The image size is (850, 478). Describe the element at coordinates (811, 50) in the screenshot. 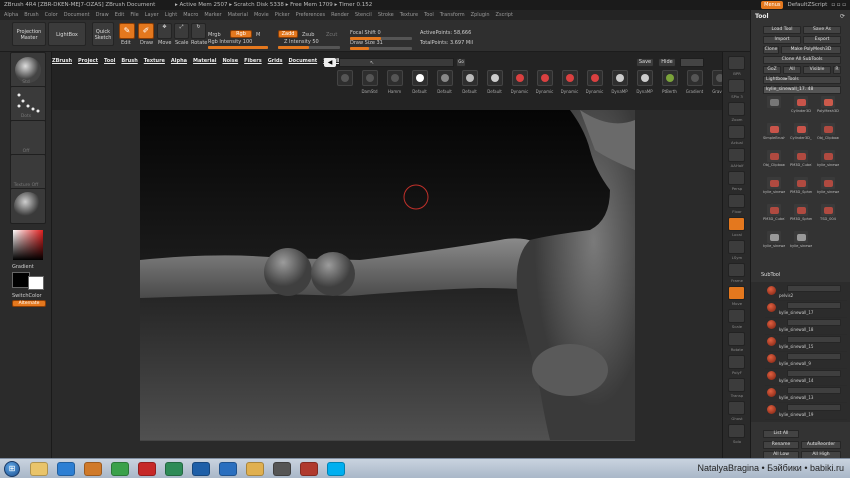

I see `make-polymesh-button: Make PolyMesh3D` at that location.